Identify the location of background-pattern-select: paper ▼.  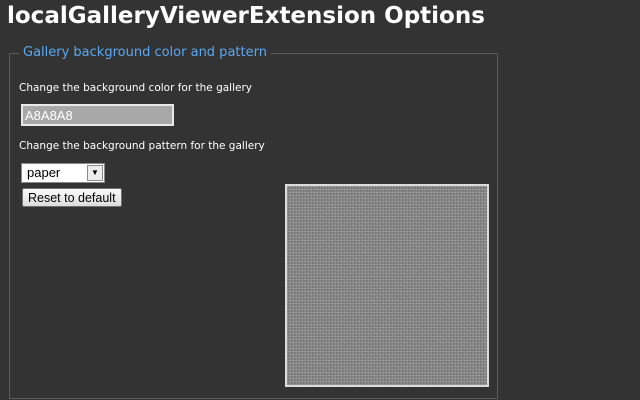
(63, 173).